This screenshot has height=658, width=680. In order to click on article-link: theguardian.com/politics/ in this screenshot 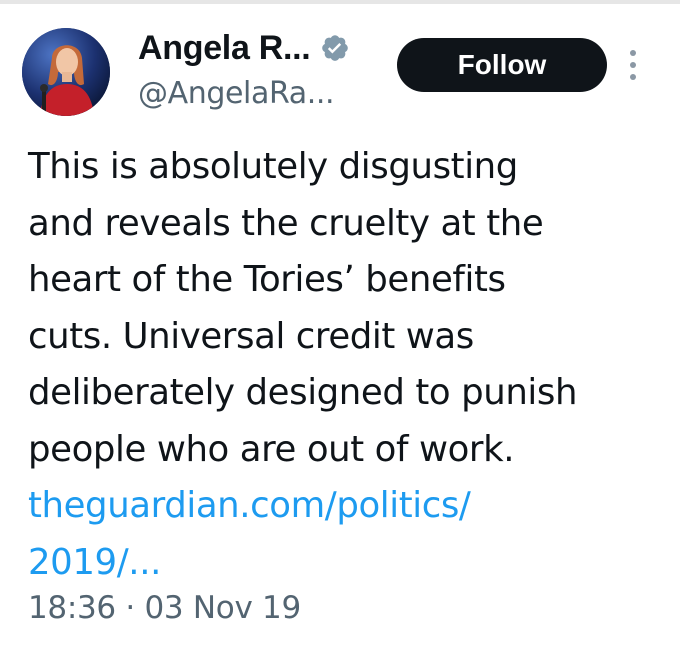, I will do `click(348, 506)`.